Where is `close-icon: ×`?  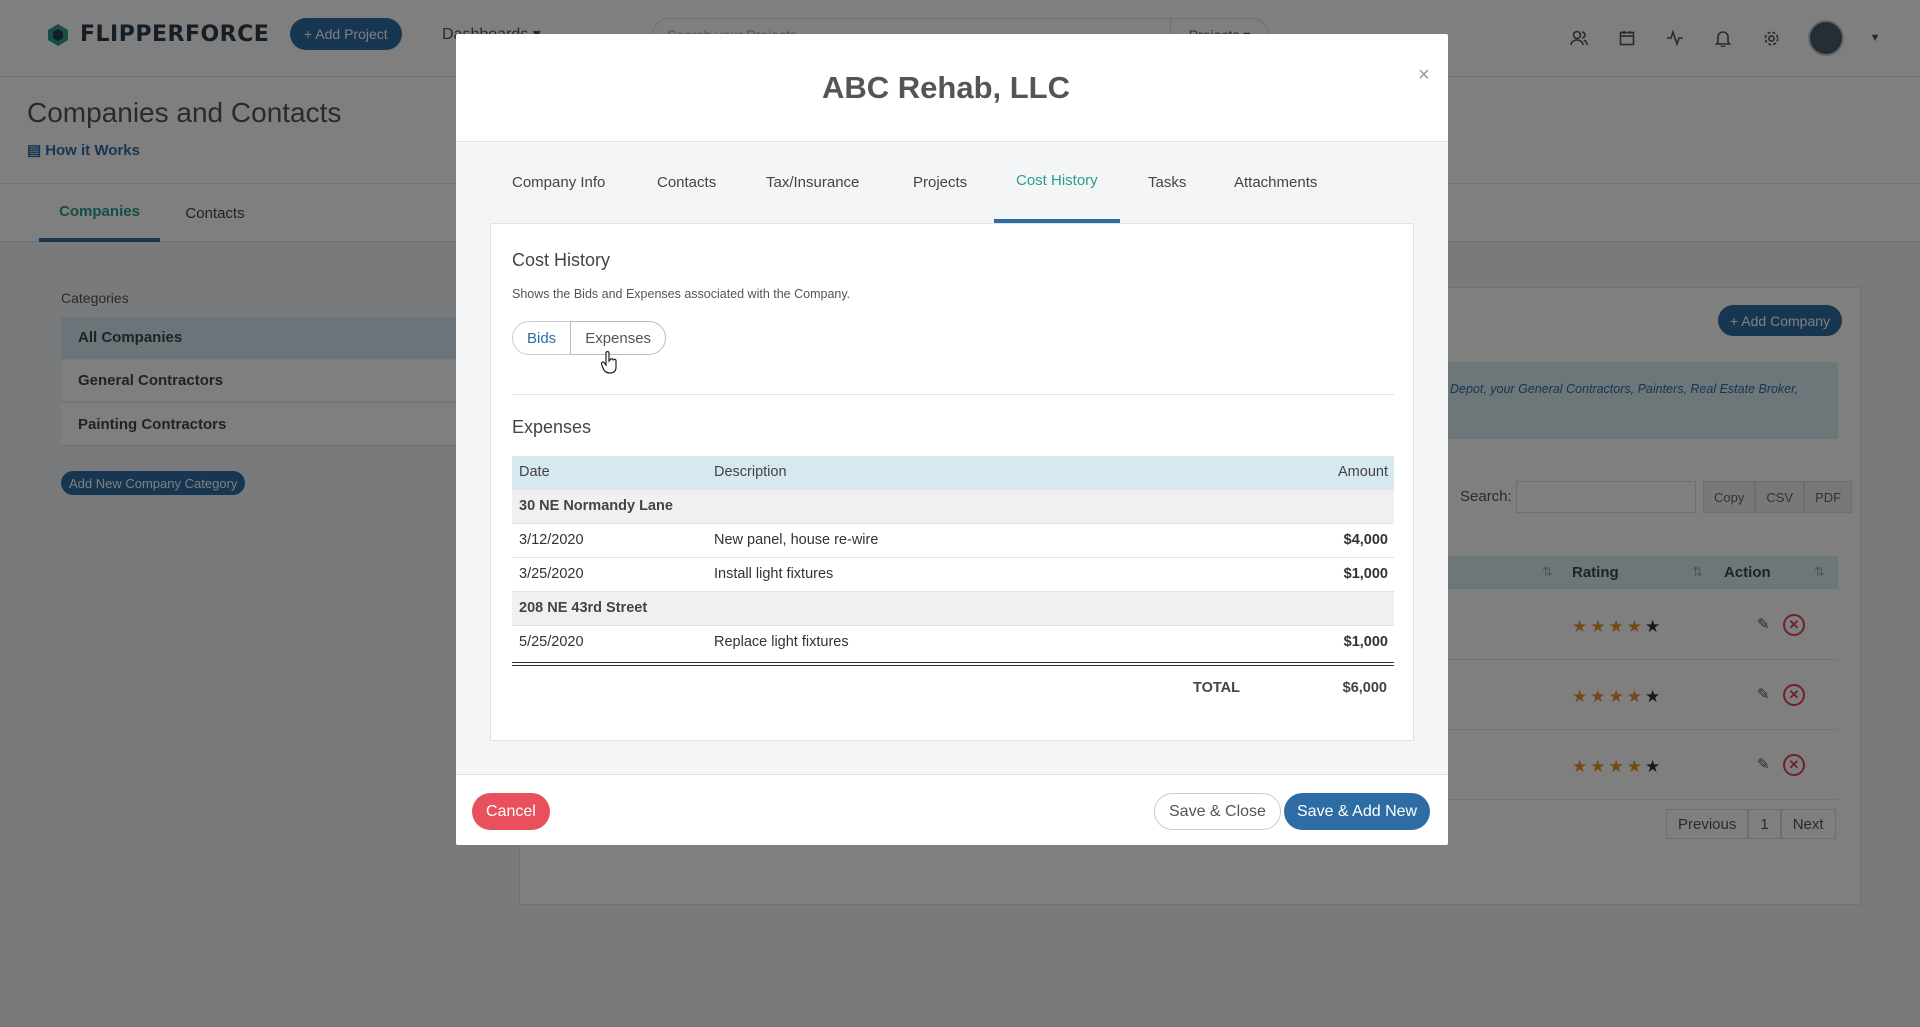
close-icon: × is located at coordinates (1424, 75).